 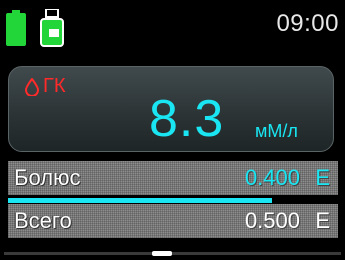 I want to click on bolus-label: Болюс, so click(x=47, y=177).